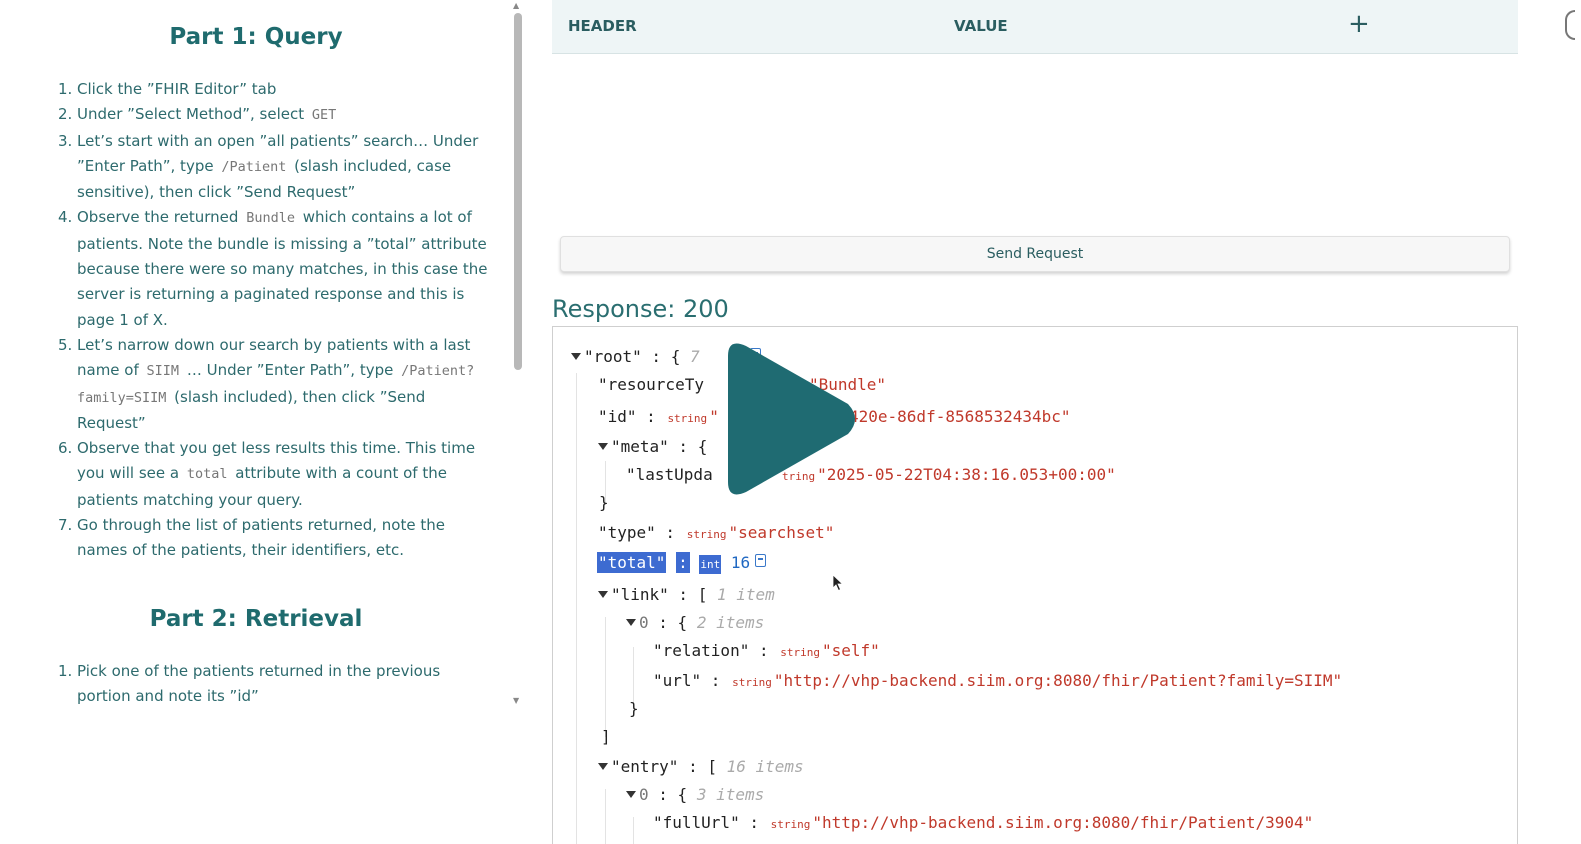  What do you see at coordinates (516, 700) in the screenshot?
I see `scroll-down-arrow-icon: ▼` at bounding box center [516, 700].